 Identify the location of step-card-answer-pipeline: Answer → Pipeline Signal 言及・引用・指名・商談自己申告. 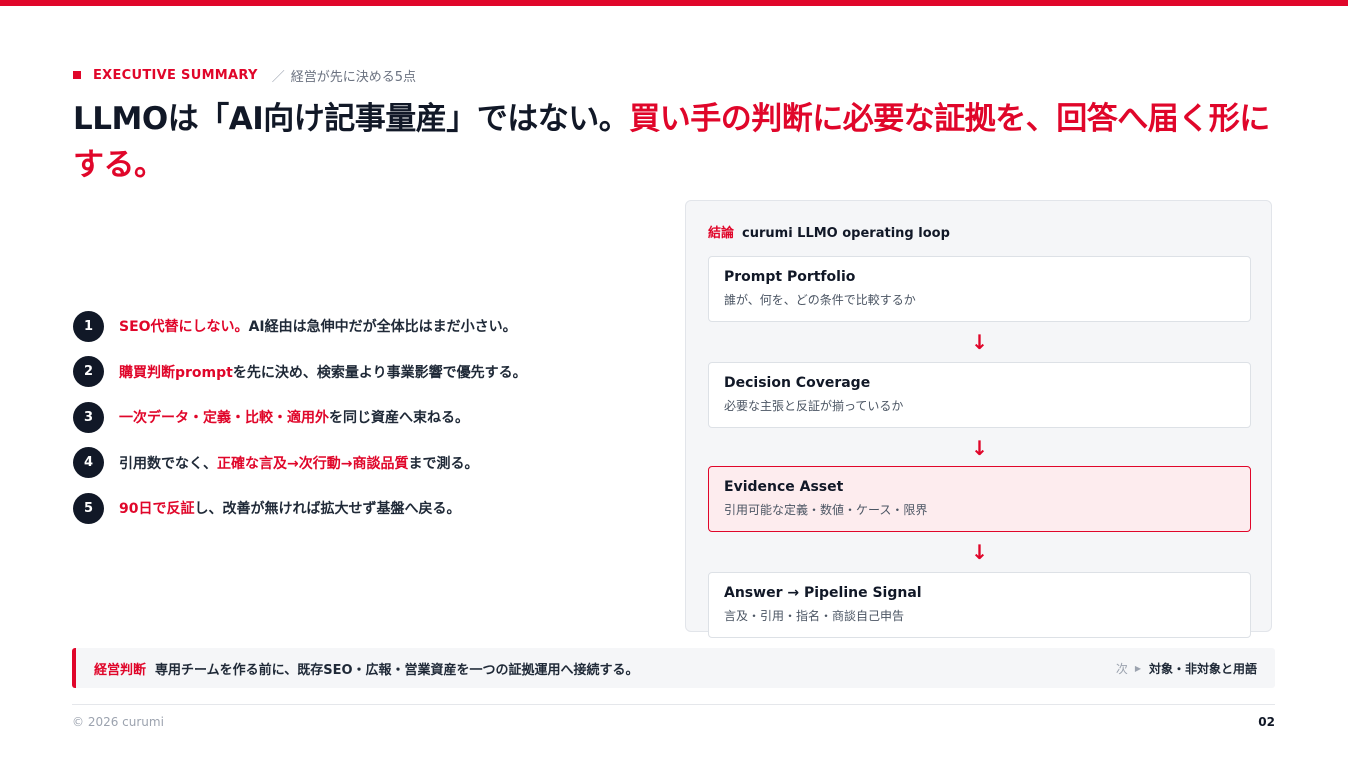
(979, 605).